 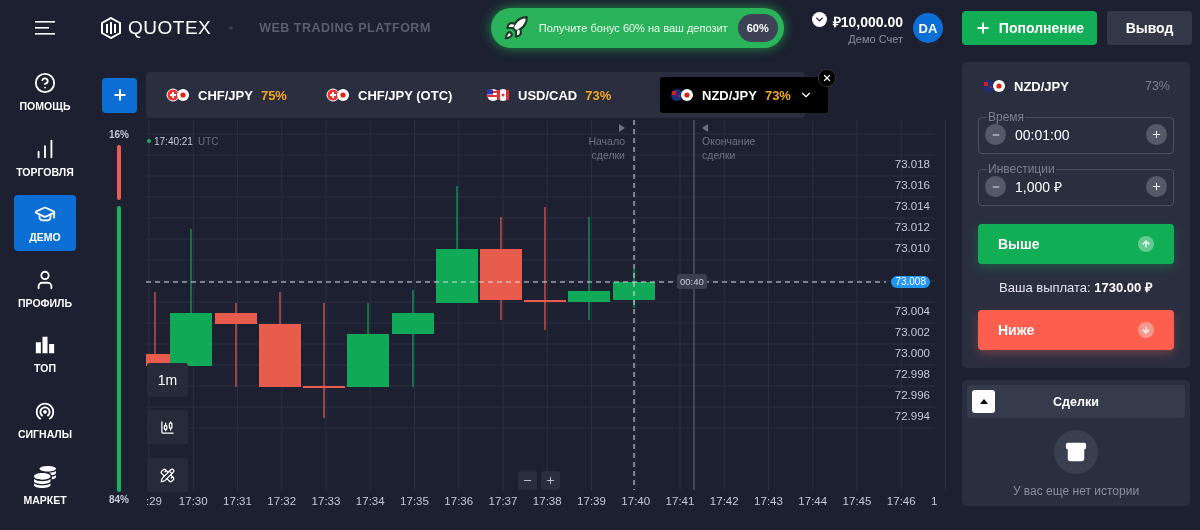 What do you see at coordinates (633, 28) in the screenshot?
I see `bonus-text: Получите бонус 60% на ваш депозит` at bounding box center [633, 28].